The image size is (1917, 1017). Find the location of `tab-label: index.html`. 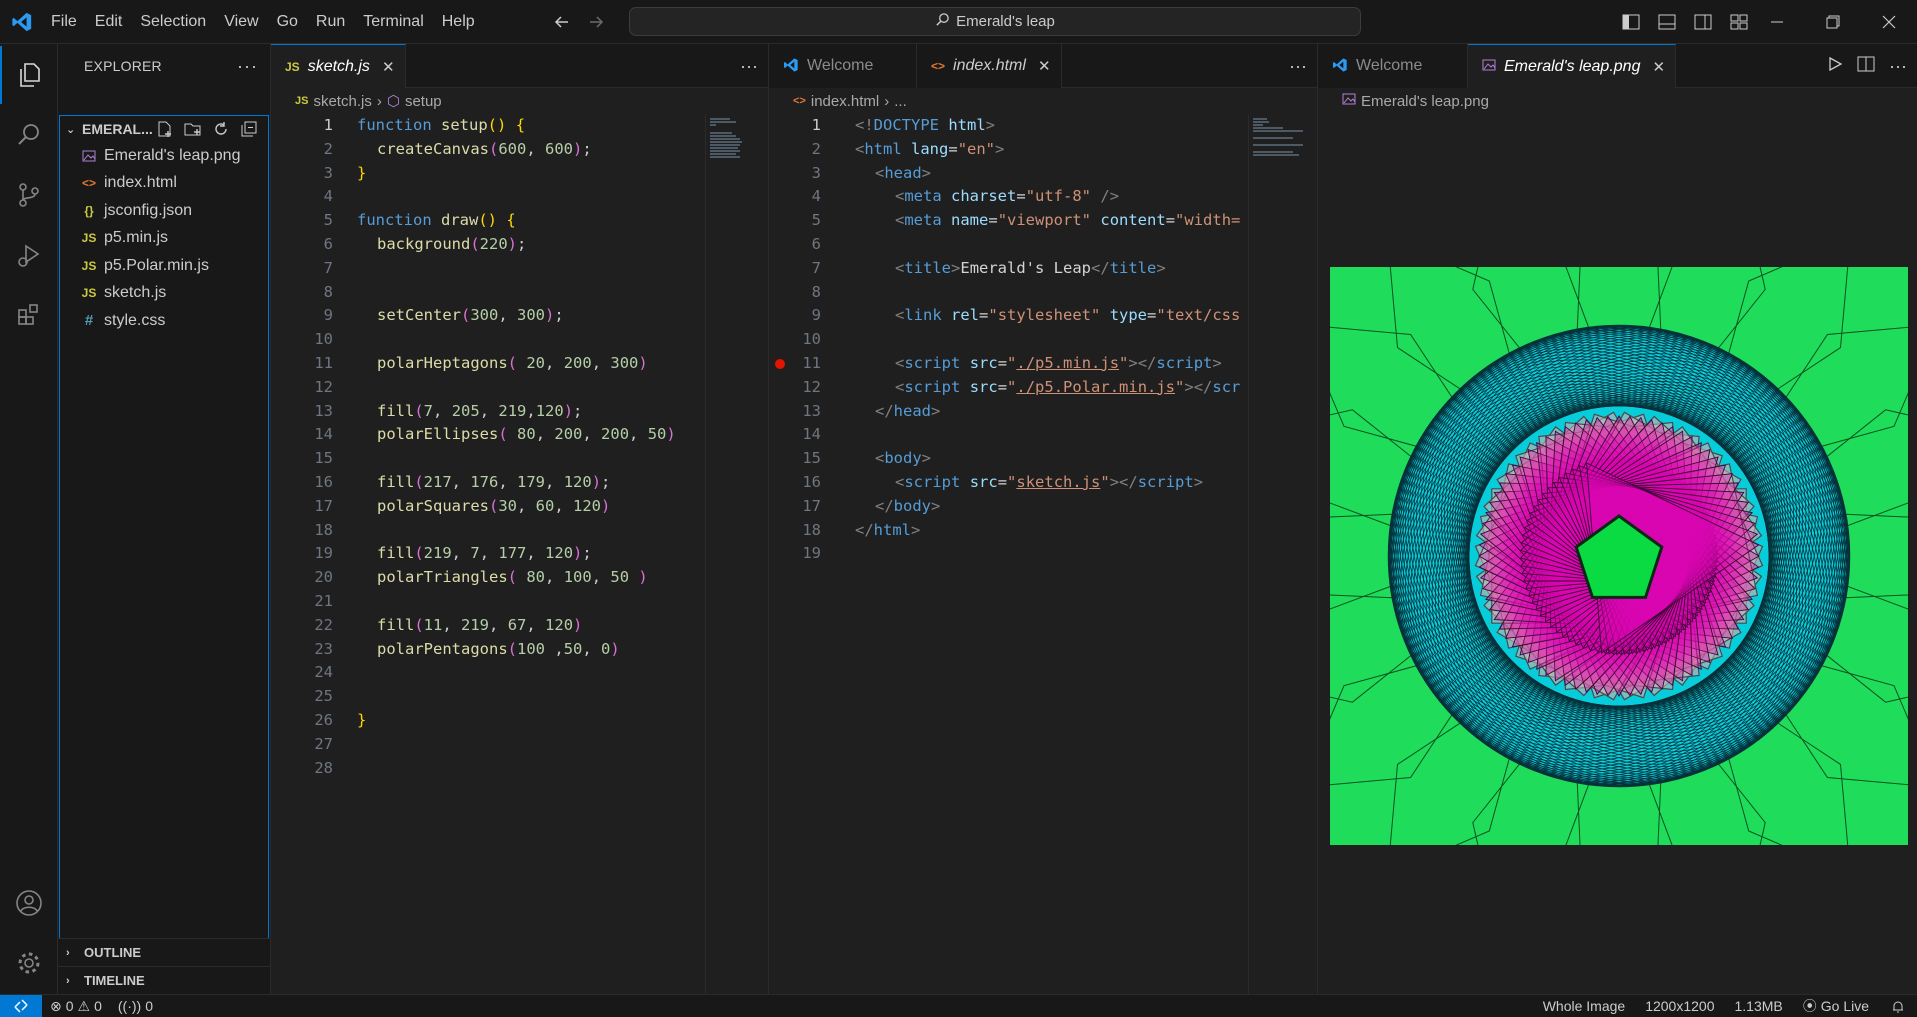

tab-label: index.html is located at coordinates (989, 65).